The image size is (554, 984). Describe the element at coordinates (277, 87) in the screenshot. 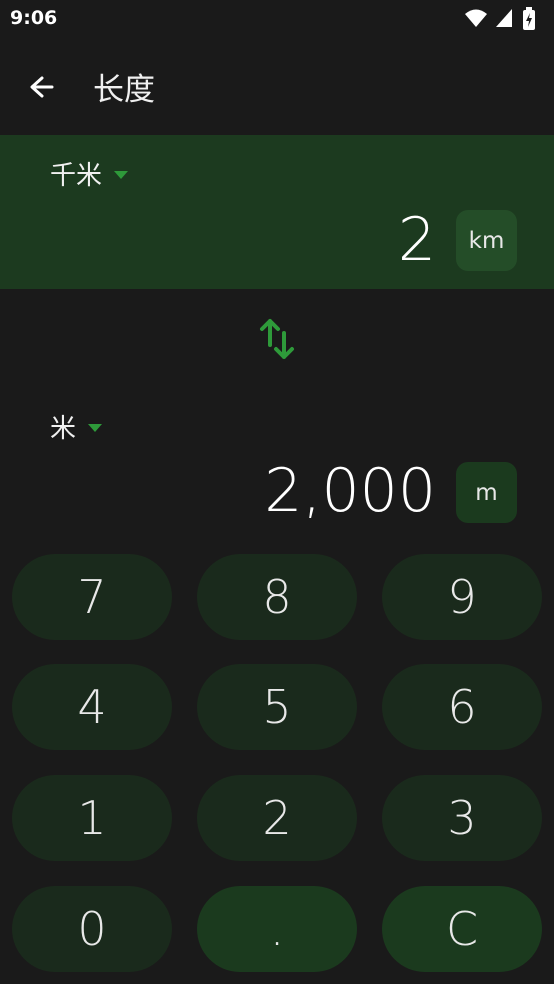

I see `app-bar: 长度` at that location.